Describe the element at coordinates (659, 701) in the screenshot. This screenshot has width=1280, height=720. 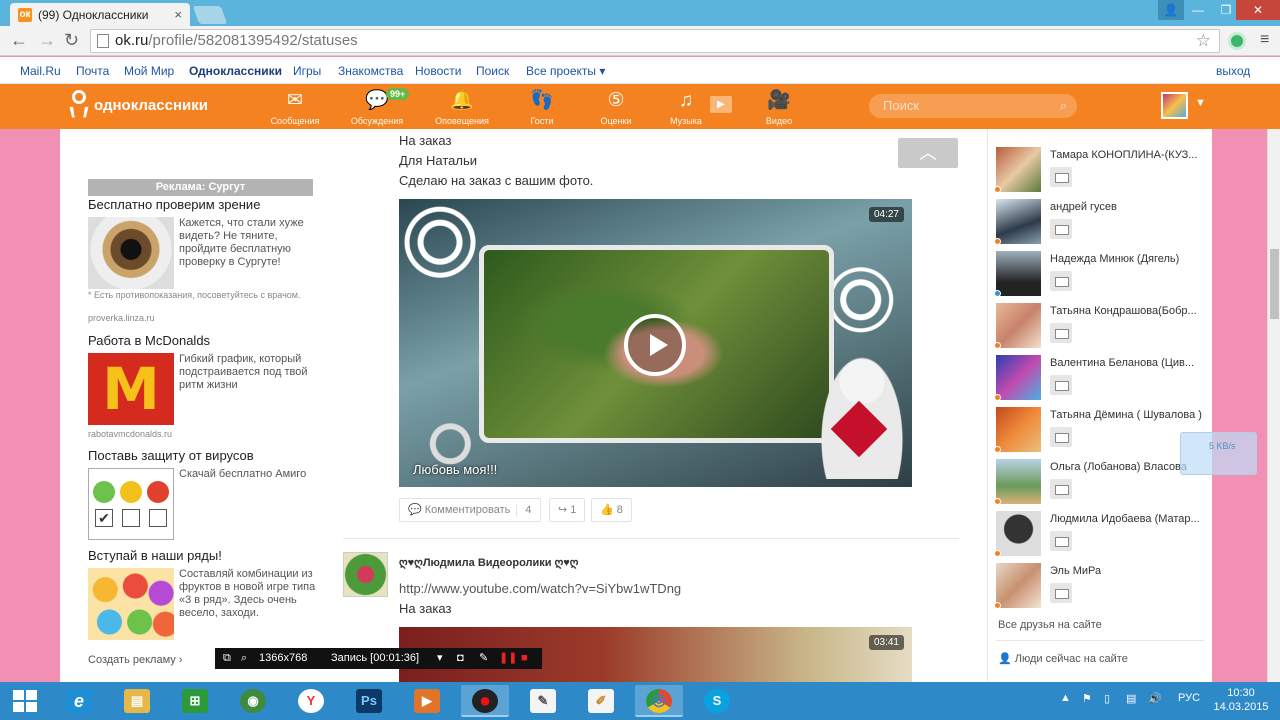
I see `taskbar-app: ◎` at that location.